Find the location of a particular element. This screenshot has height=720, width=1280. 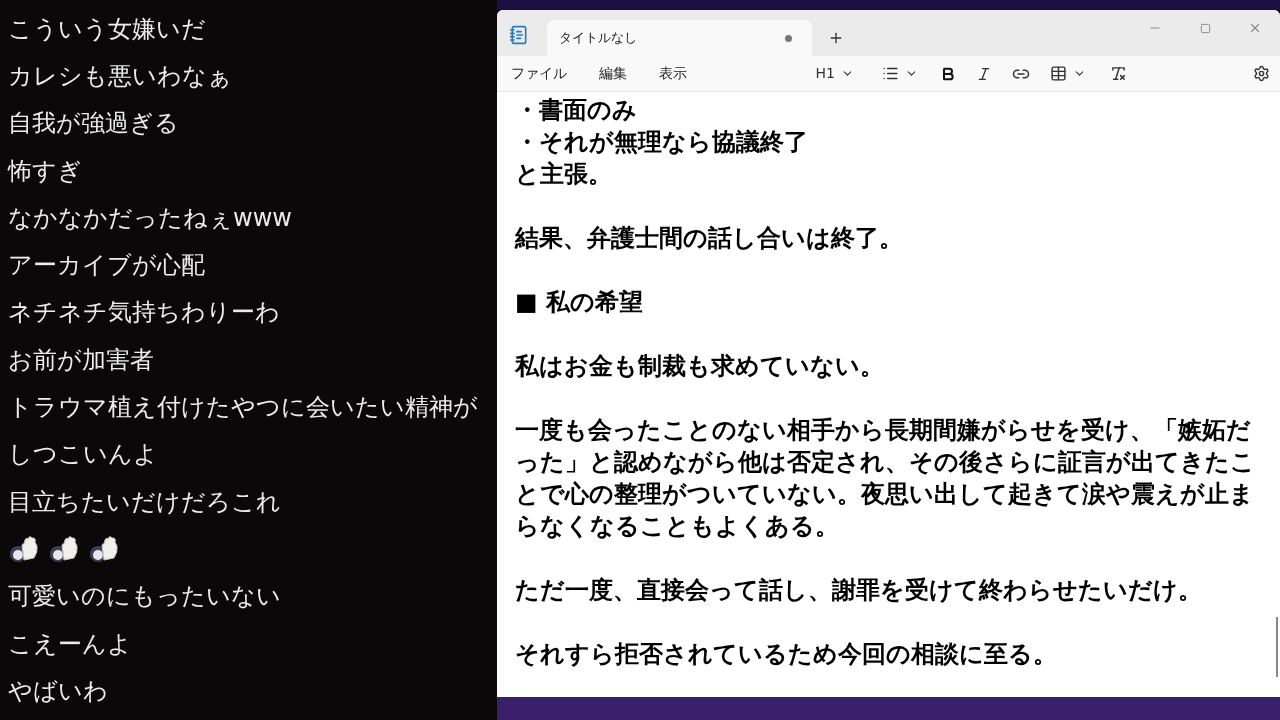

list-dropdown is located at coordinates (900, 73).